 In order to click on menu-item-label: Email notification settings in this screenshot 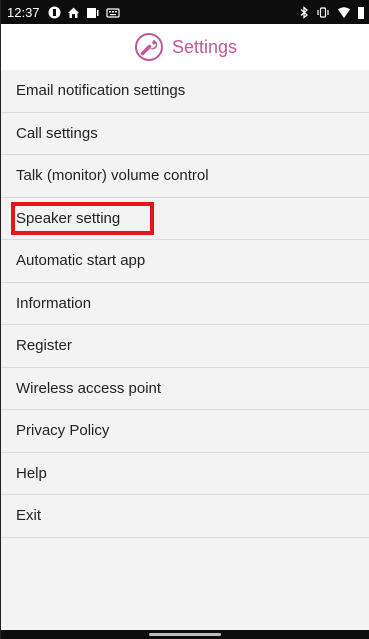, I will do `click(101, 91)`.